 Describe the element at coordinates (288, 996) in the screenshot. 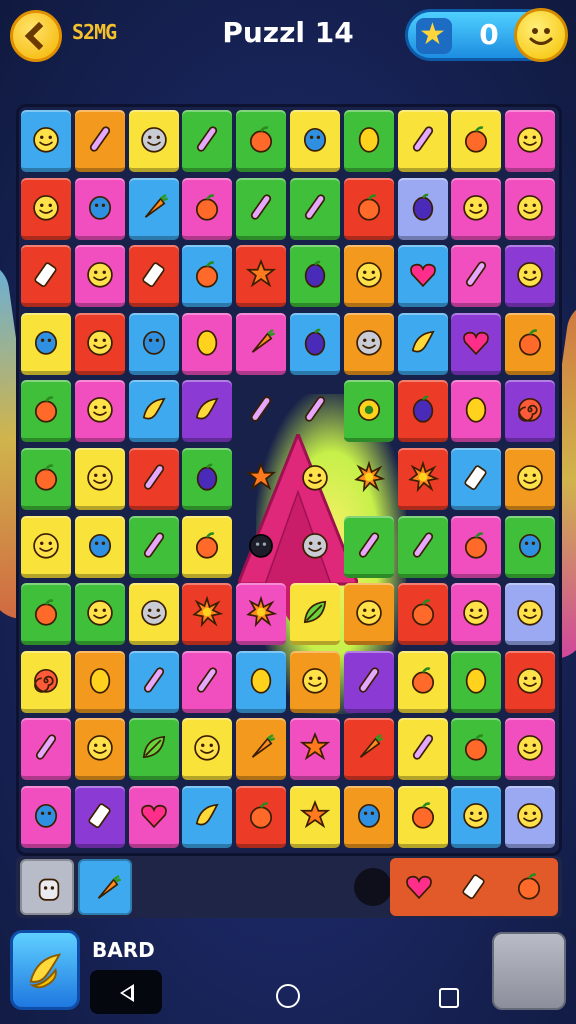

I see `nav-home-button` at that location.